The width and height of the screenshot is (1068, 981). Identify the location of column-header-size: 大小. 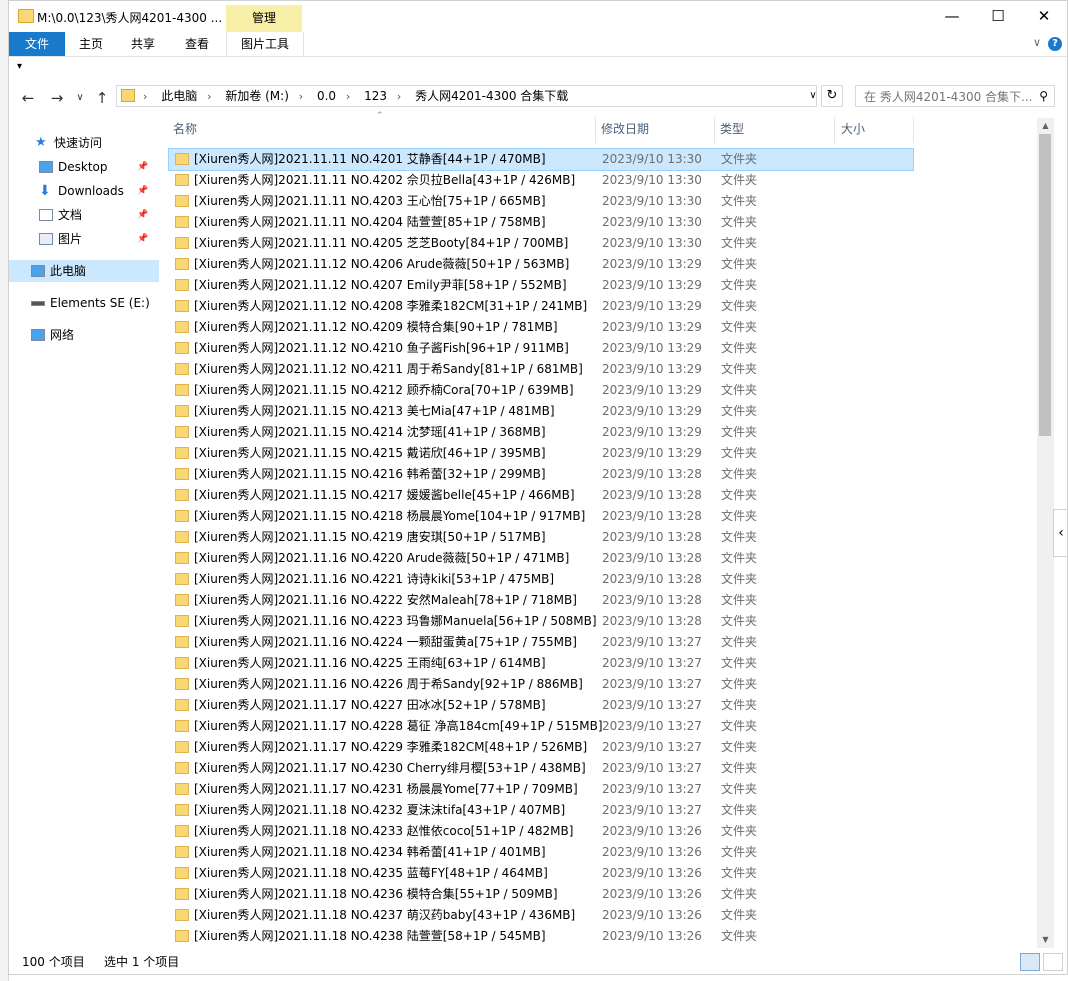
(876, 129).